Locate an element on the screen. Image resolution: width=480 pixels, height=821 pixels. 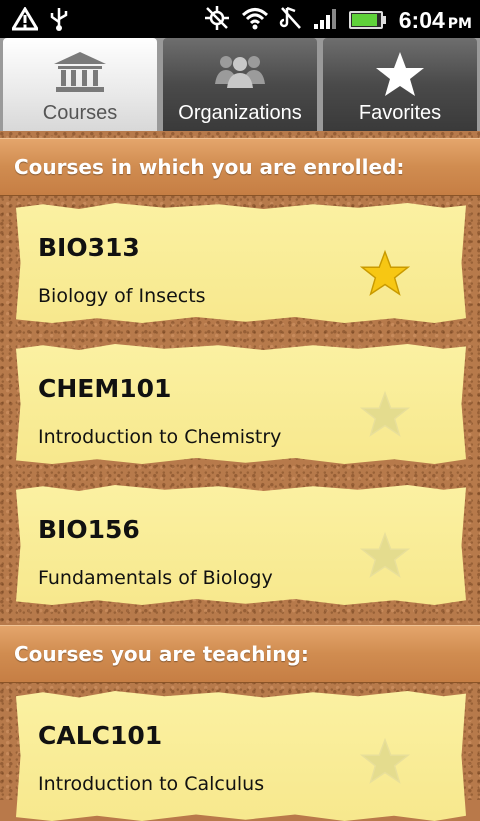
course-card: CHEM101 Introduction to Chemistry is located at coordinates (241, 404).